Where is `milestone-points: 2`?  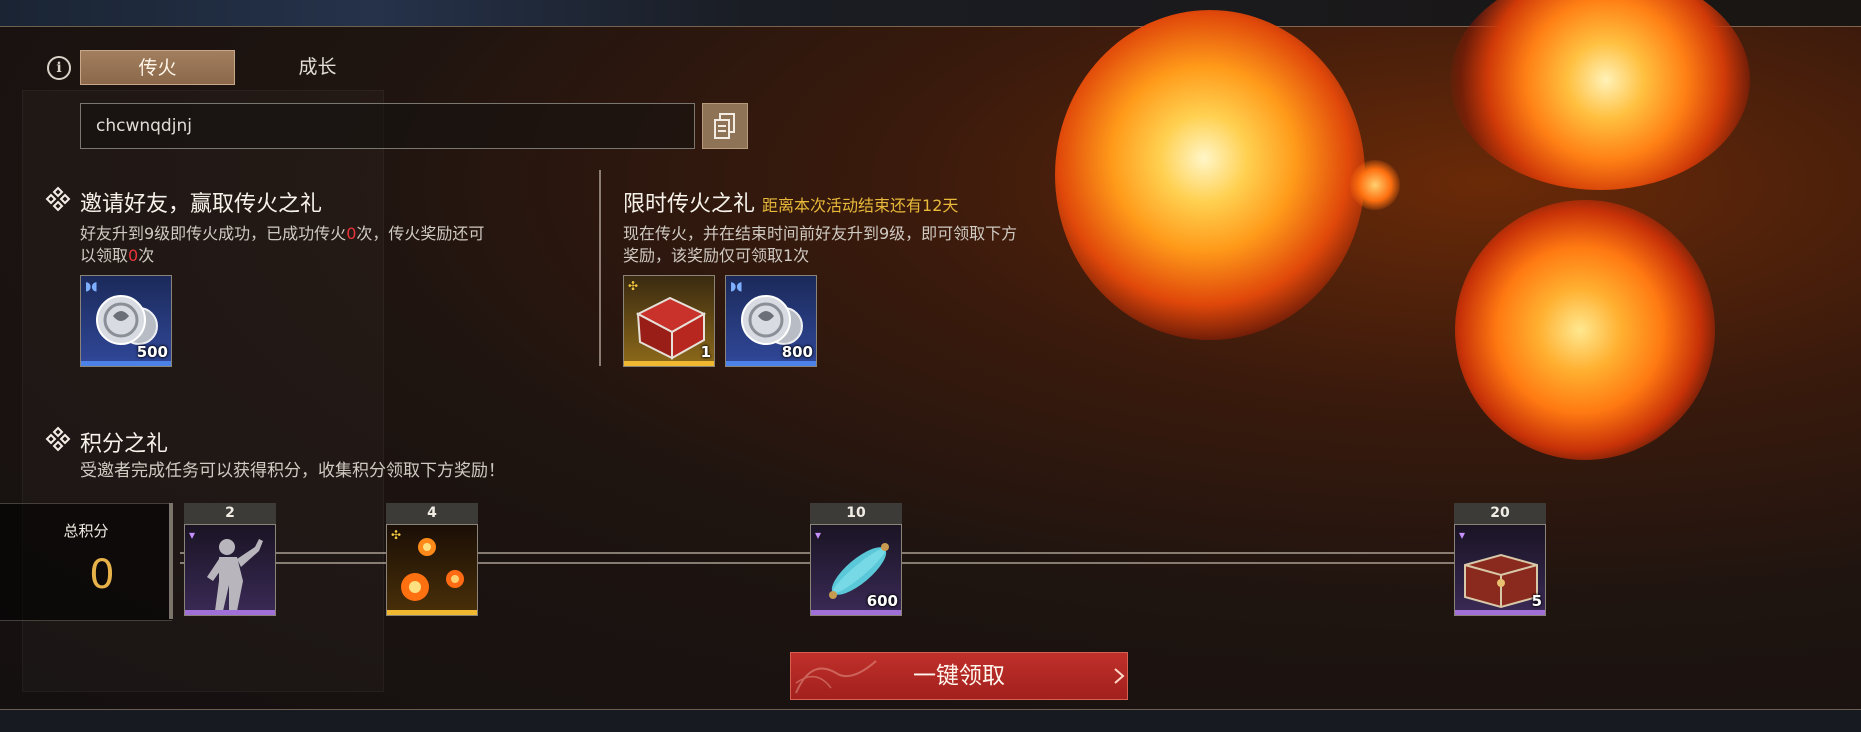
milestone-points: 2 is located at coordinates (230, 513).